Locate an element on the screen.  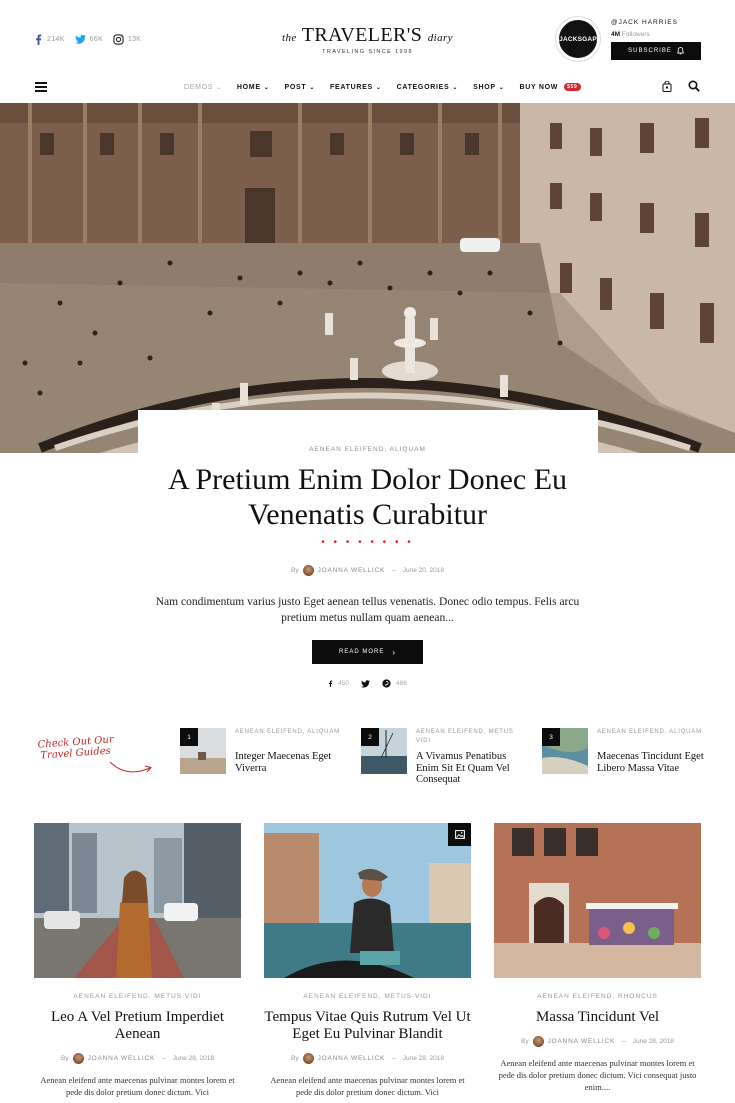
menu-hamburger-icon is located at coordinates (41, 87).